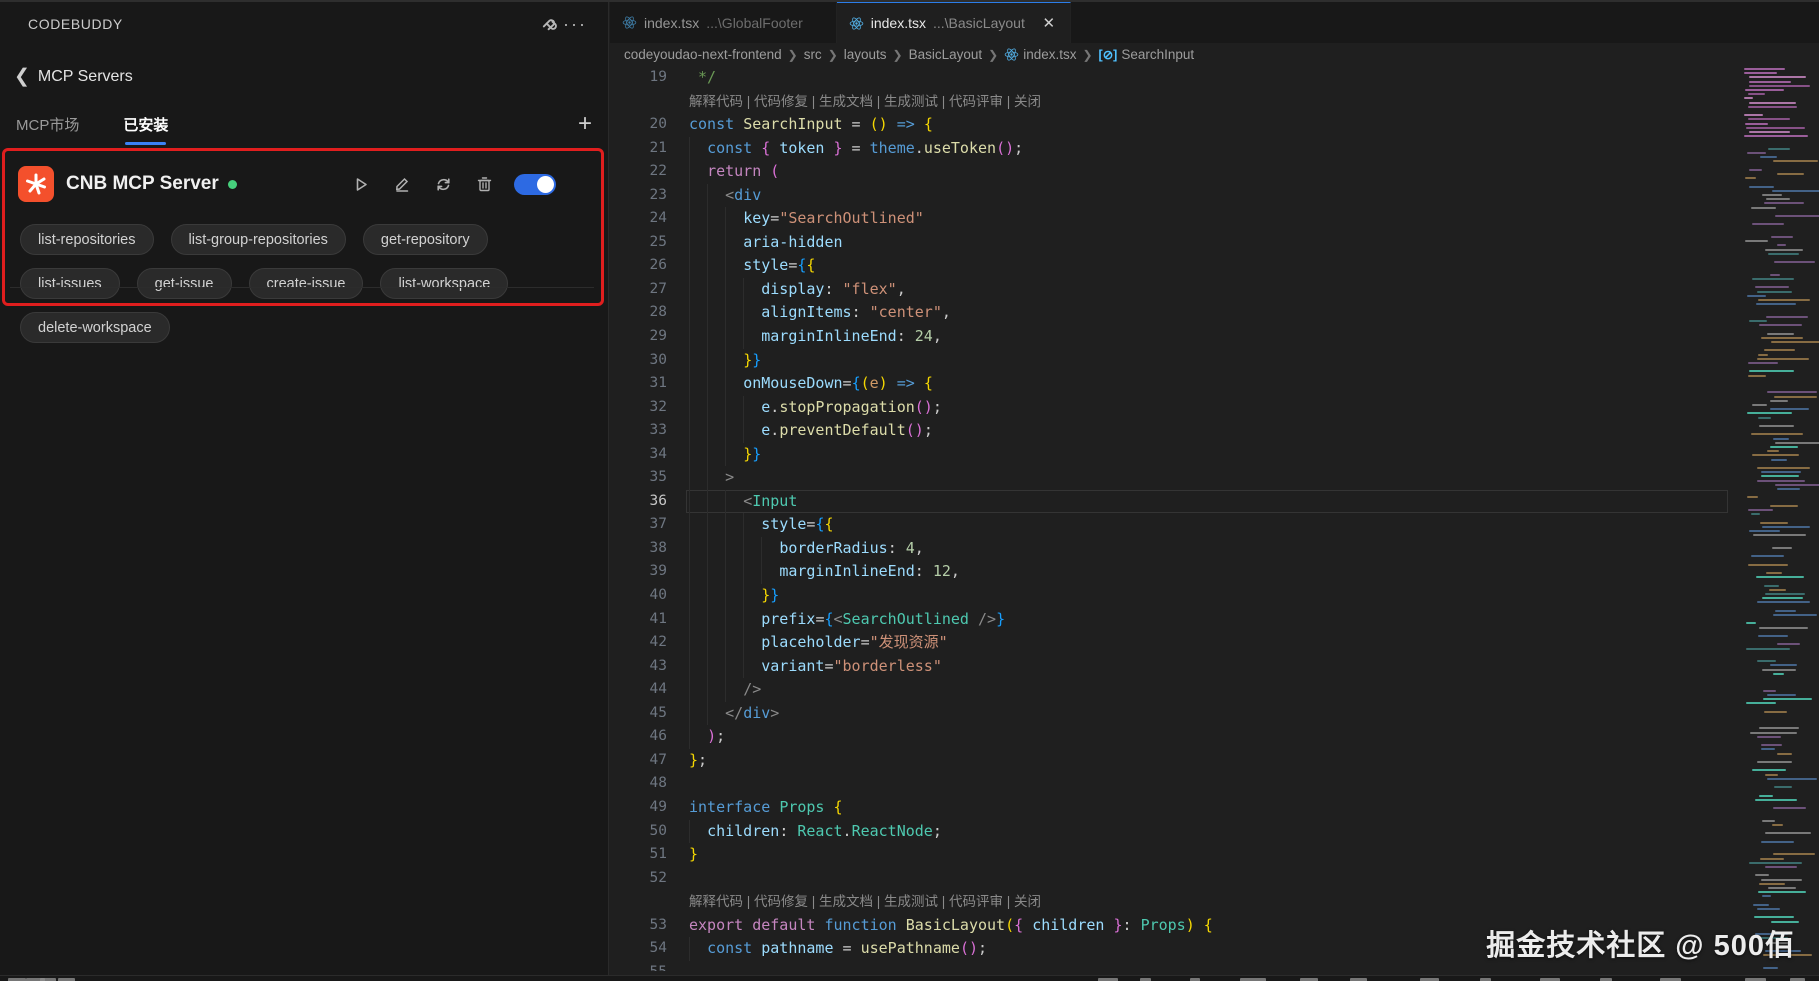  Describe the element at coordinates (658, 453) in the screenshot. I see `line-number: 34` at that location.